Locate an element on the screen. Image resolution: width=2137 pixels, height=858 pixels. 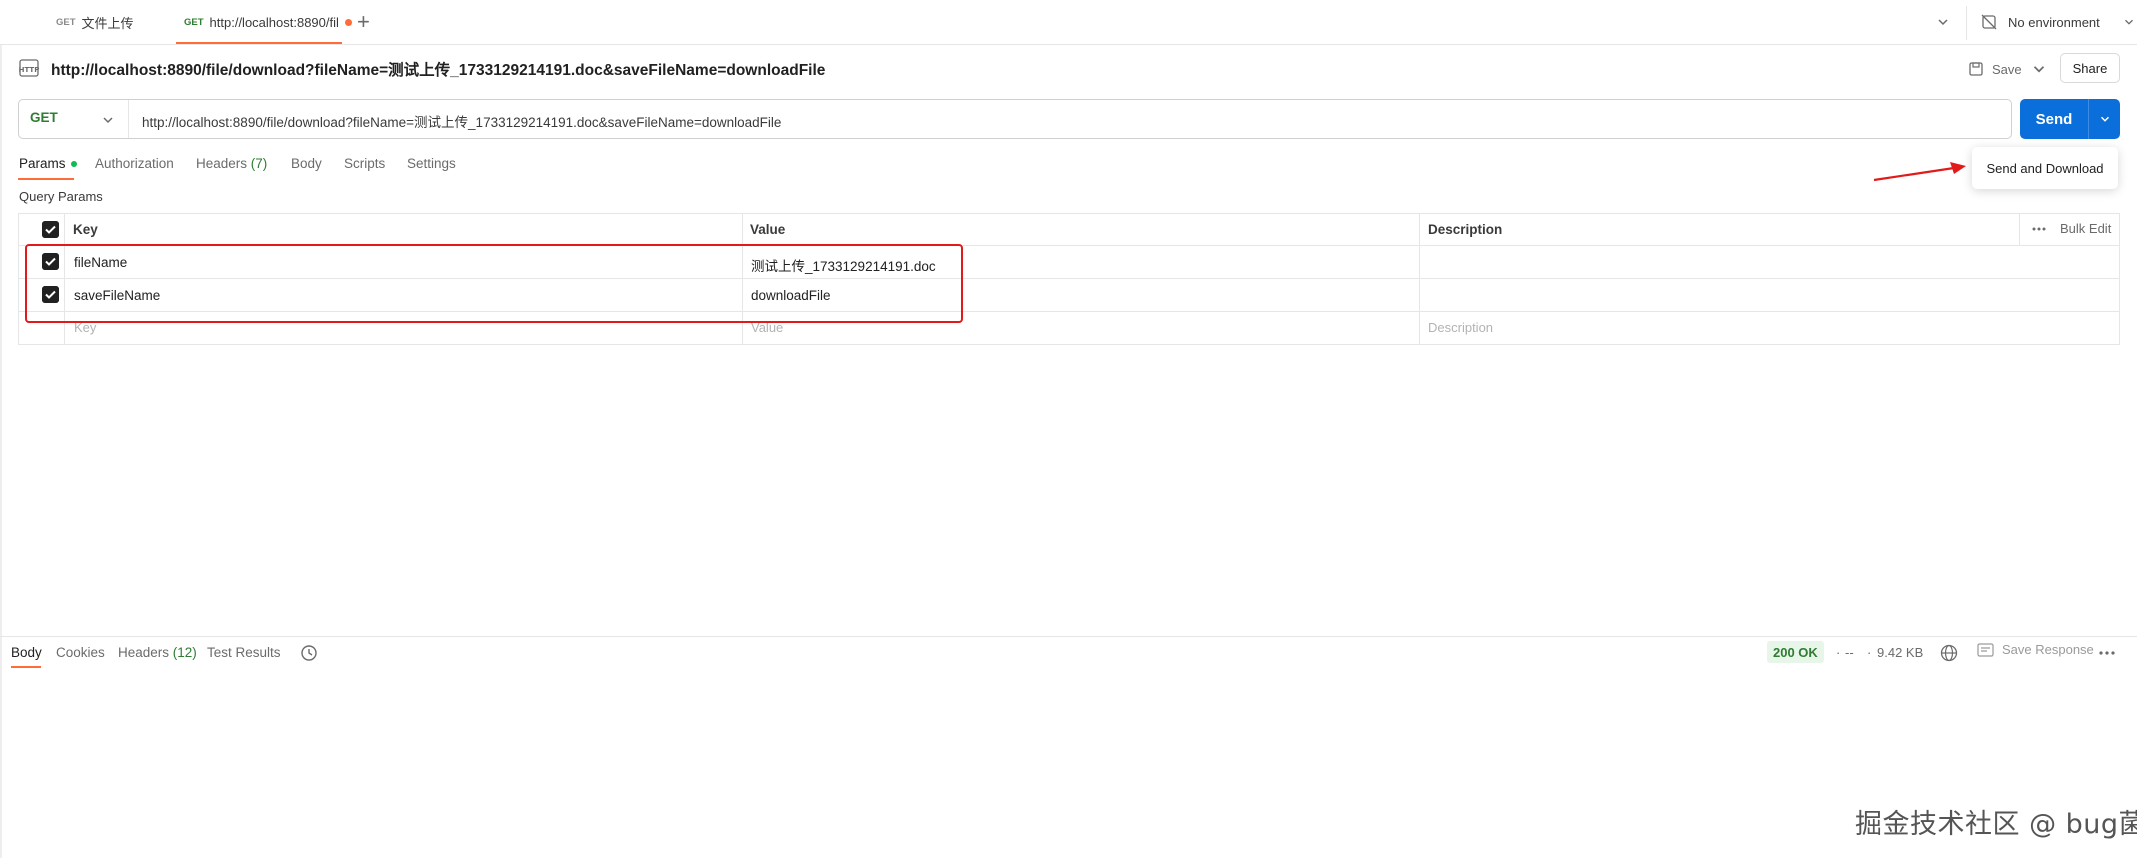
tab-label: http://localhost:8890/fil is located at coordinates (274, 22).